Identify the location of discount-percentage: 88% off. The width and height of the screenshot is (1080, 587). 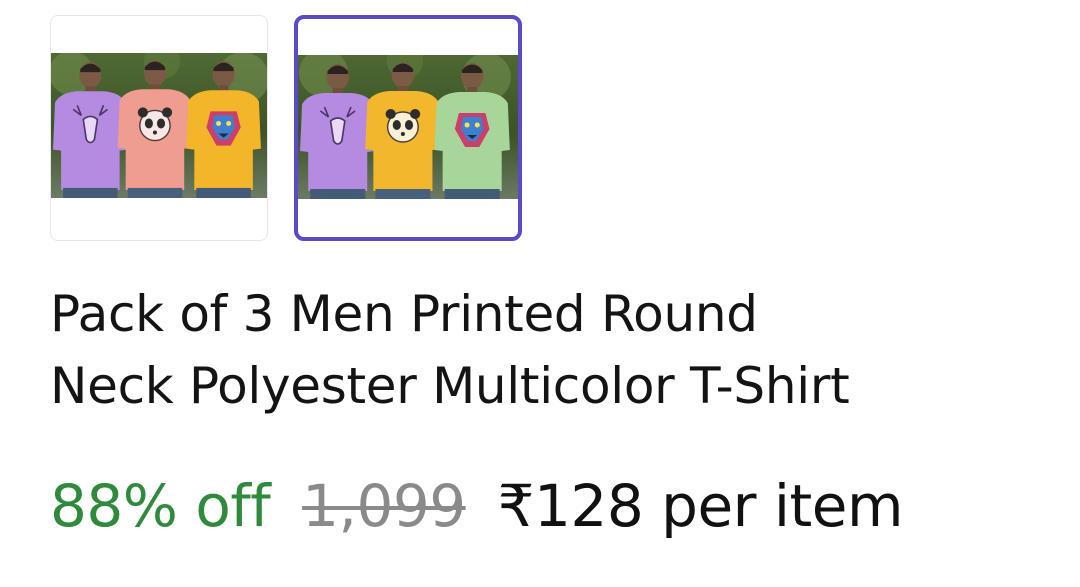
(160, 506).